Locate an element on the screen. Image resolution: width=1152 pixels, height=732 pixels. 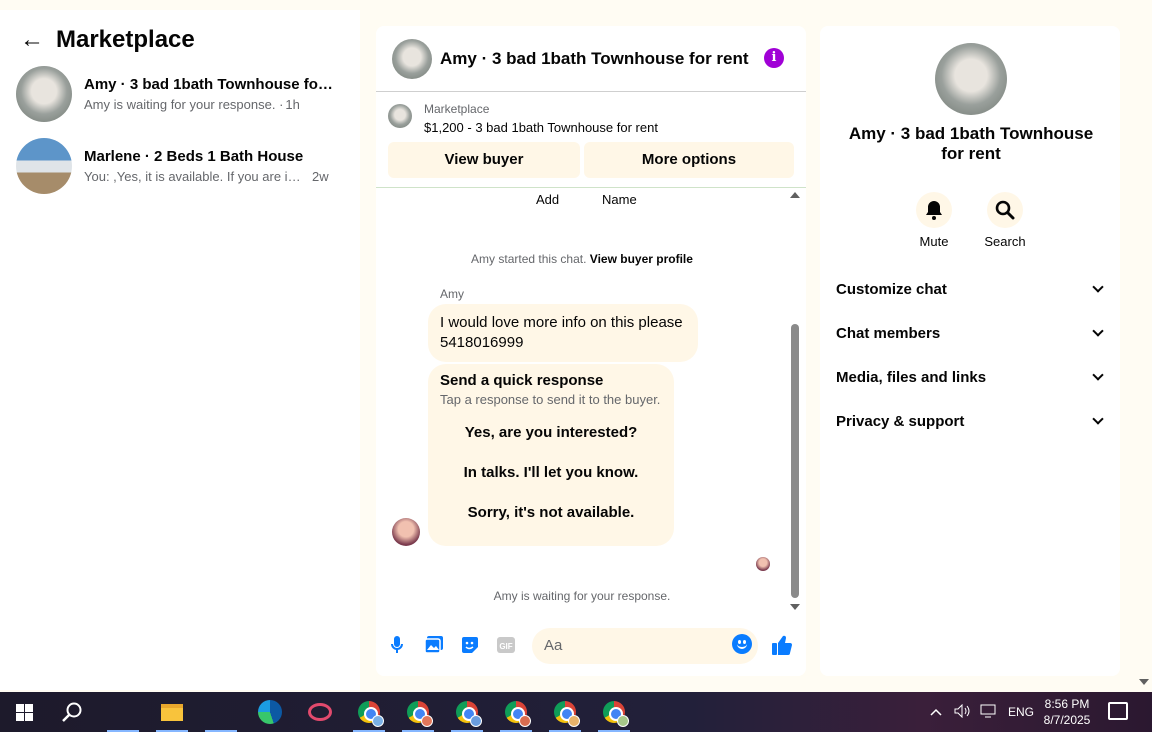
windows-taskbar: ENG 8:56 PM 8/7/2025 is located at coordinates (576, 712).